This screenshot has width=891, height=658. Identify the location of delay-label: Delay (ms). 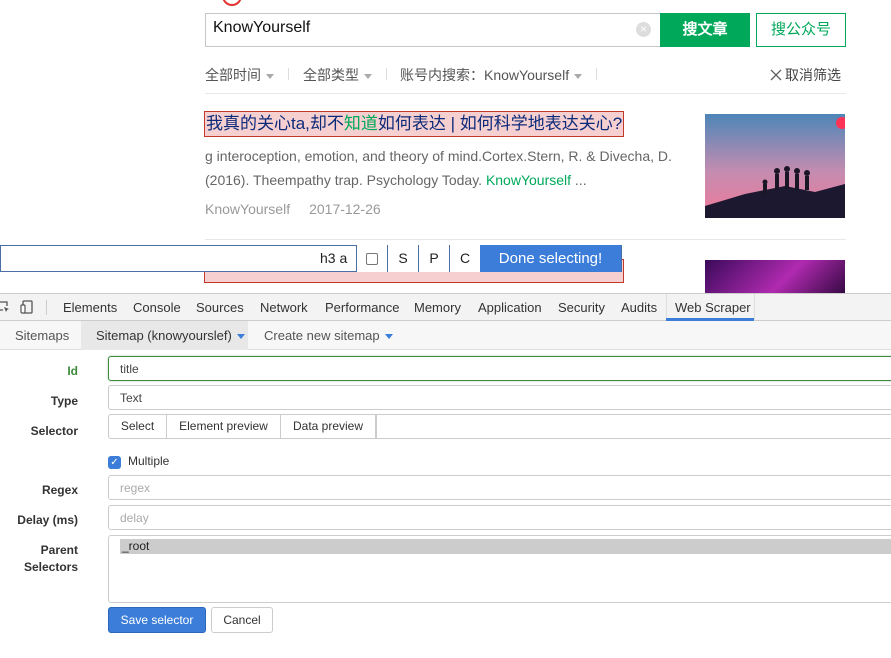
(47, 520).